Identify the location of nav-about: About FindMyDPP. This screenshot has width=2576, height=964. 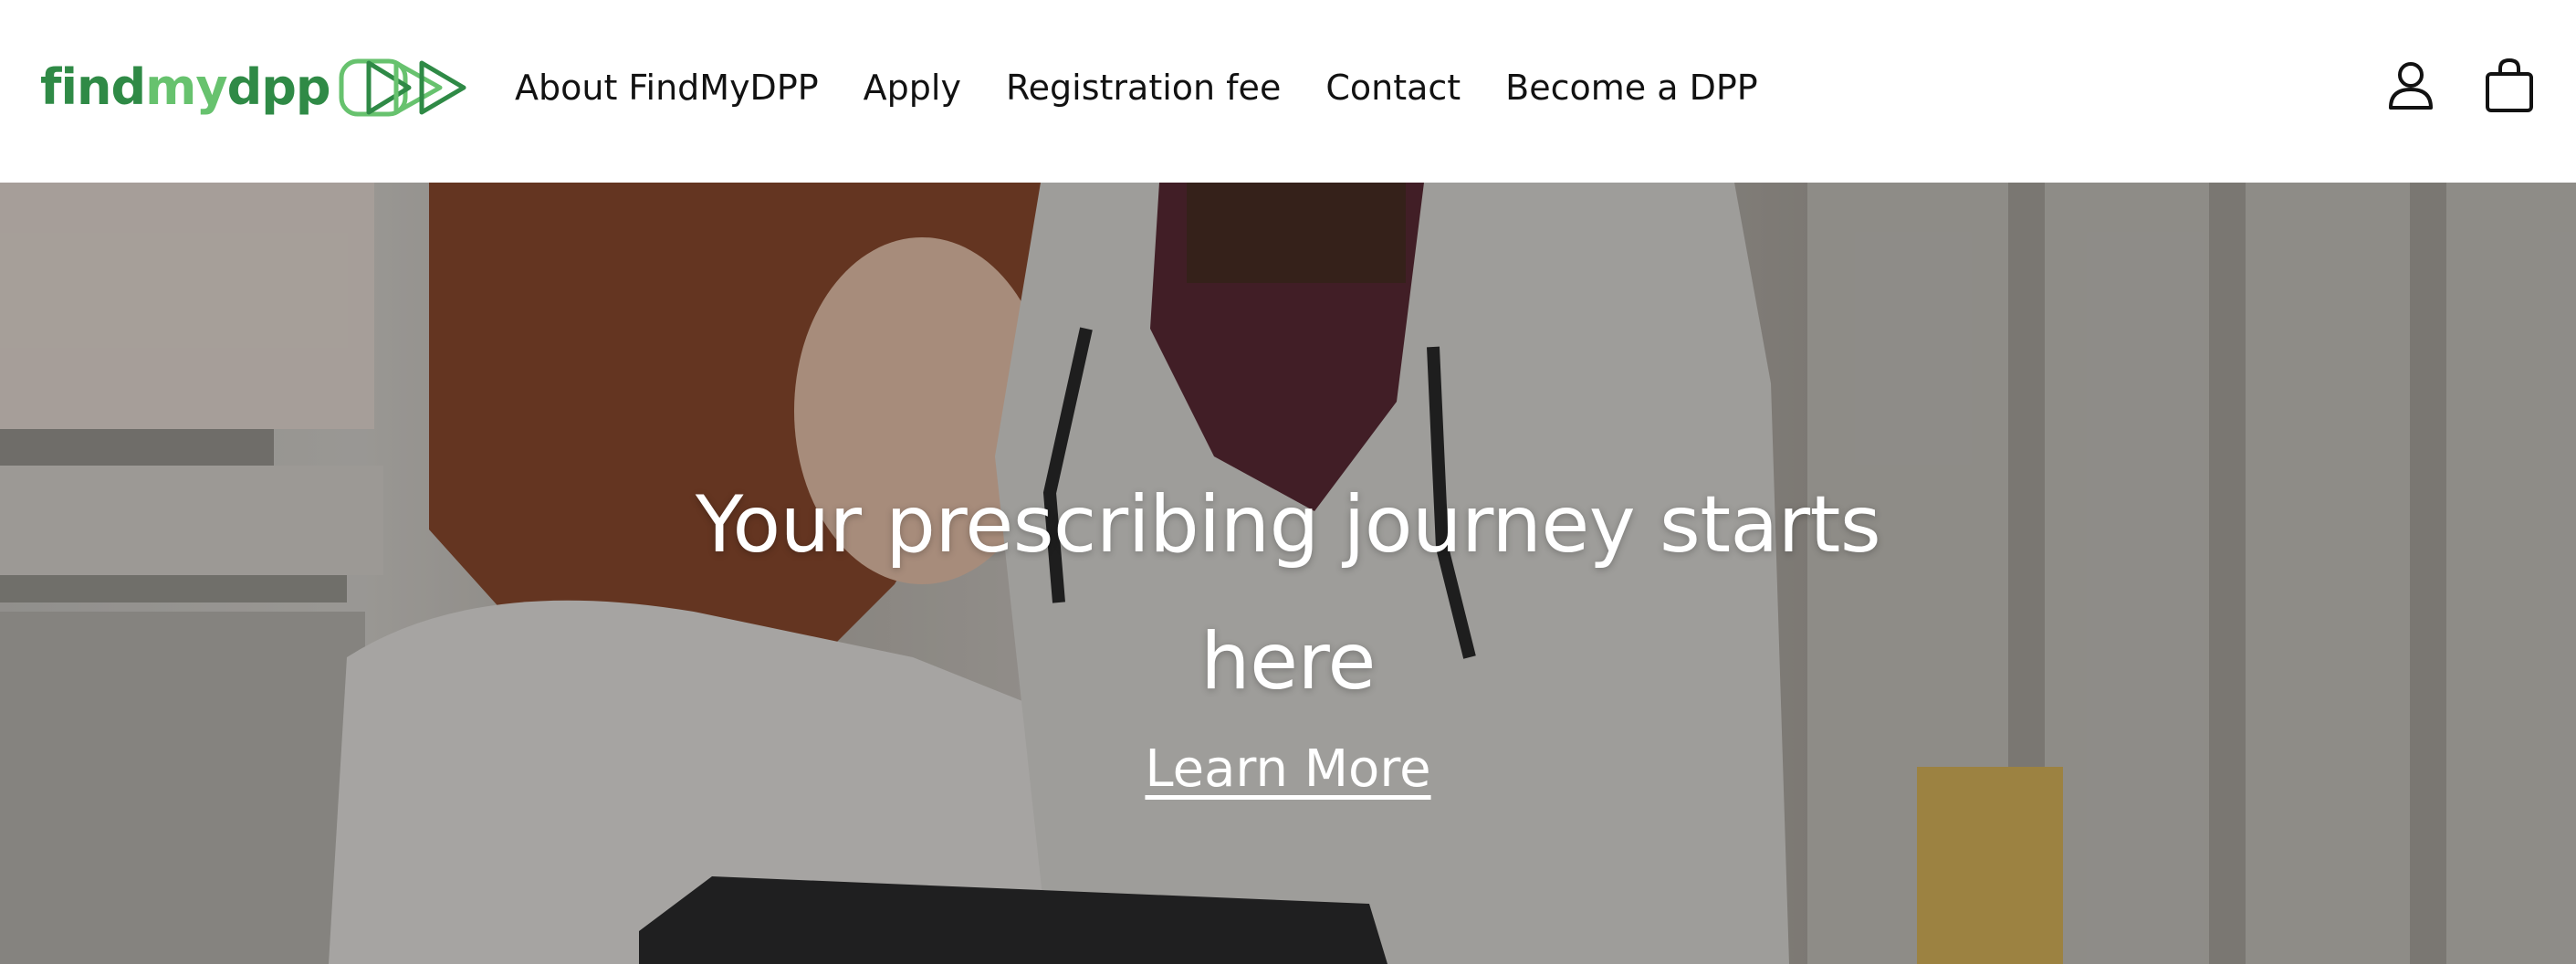
(667, 88).